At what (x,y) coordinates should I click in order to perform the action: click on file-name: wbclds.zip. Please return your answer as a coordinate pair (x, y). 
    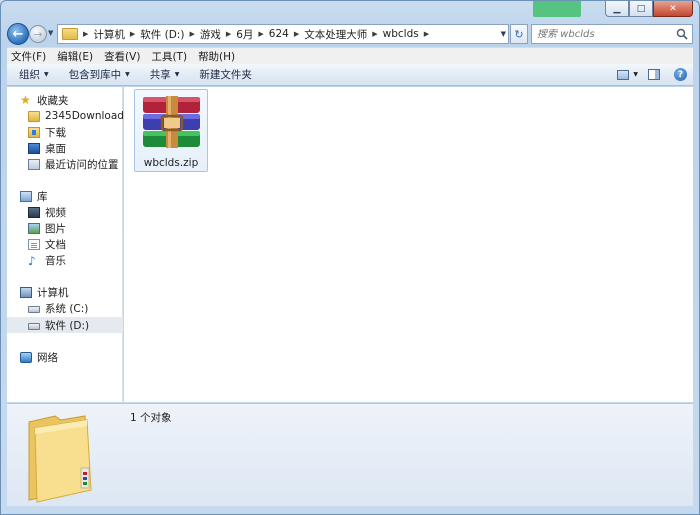
    Looking at the image, I should click on (171, 163).